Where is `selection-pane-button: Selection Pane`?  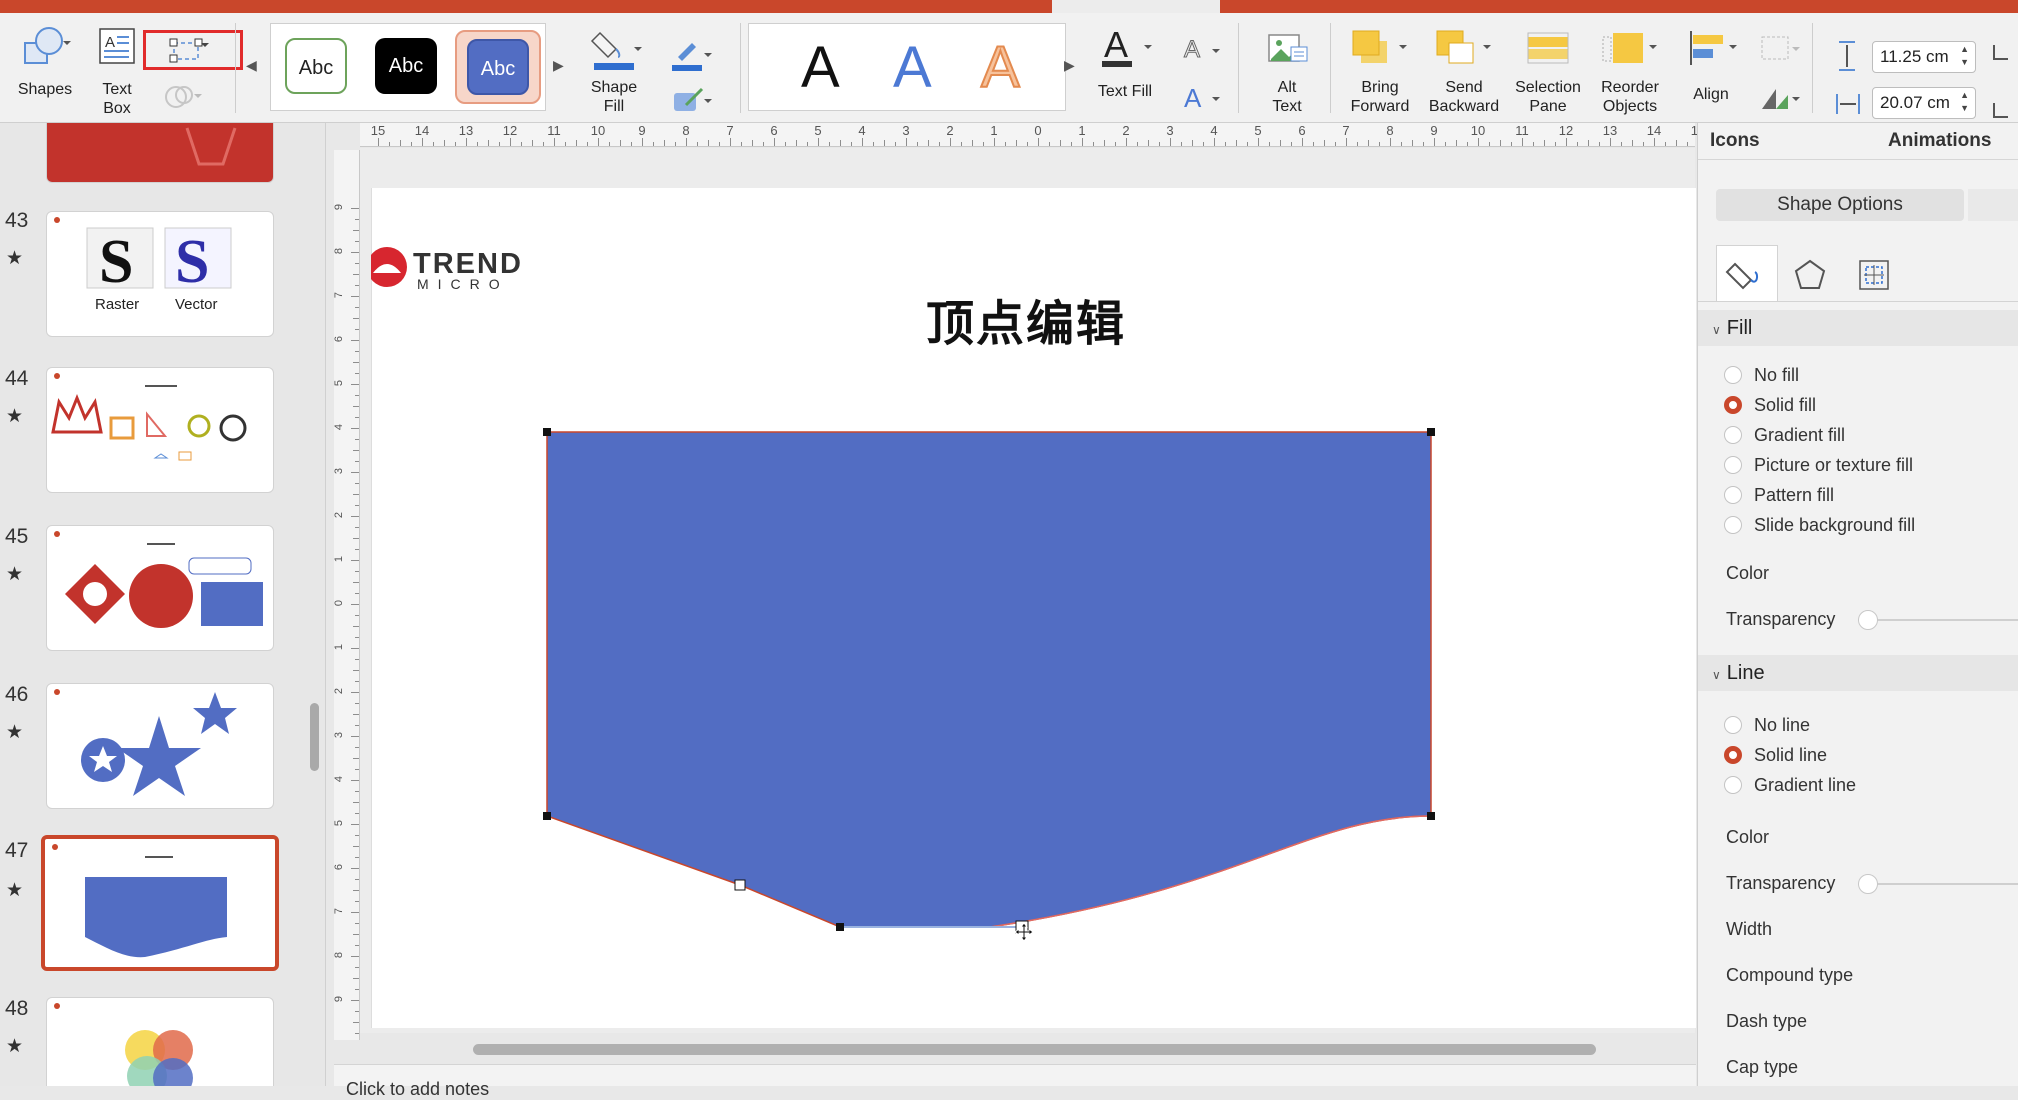
selection-pane-button: Selection Pane is located at coordinates (1548, 69).